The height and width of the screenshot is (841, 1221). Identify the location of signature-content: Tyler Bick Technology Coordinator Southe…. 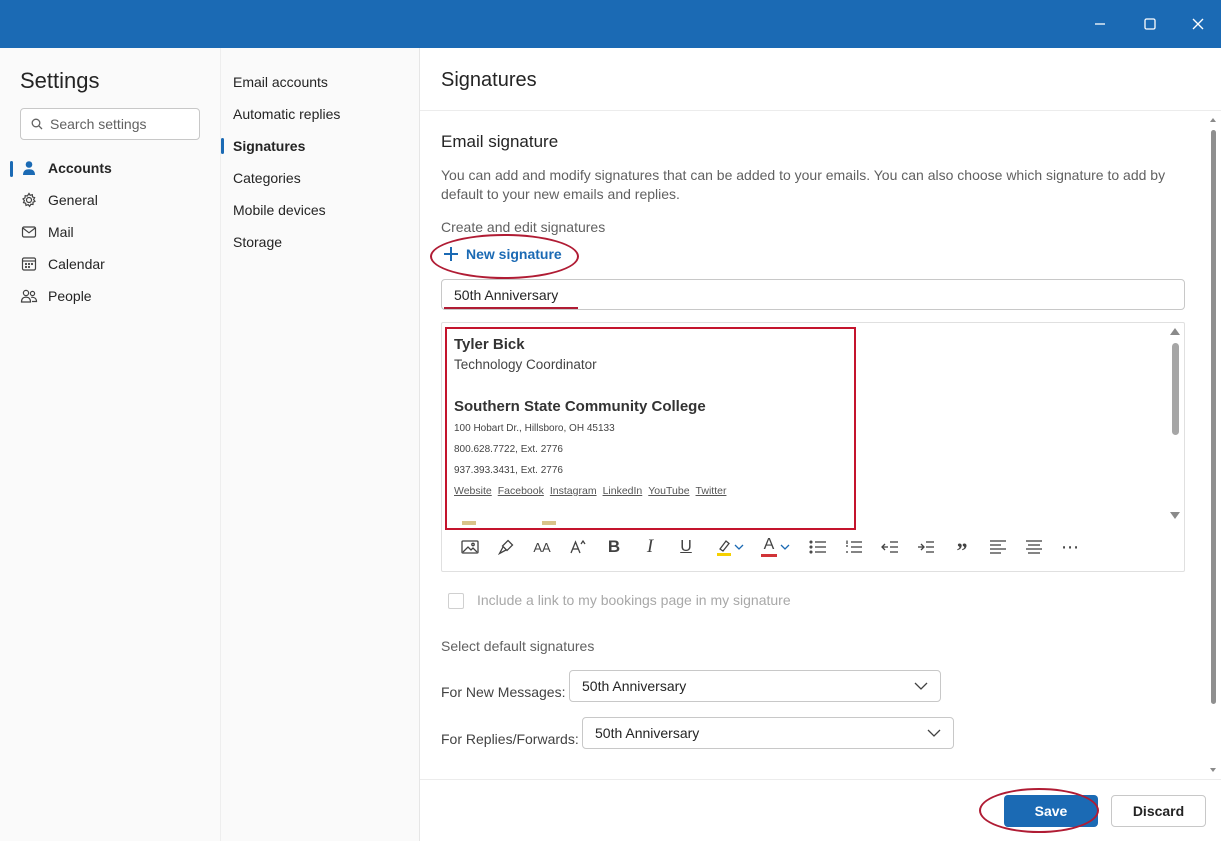
(650, 428).